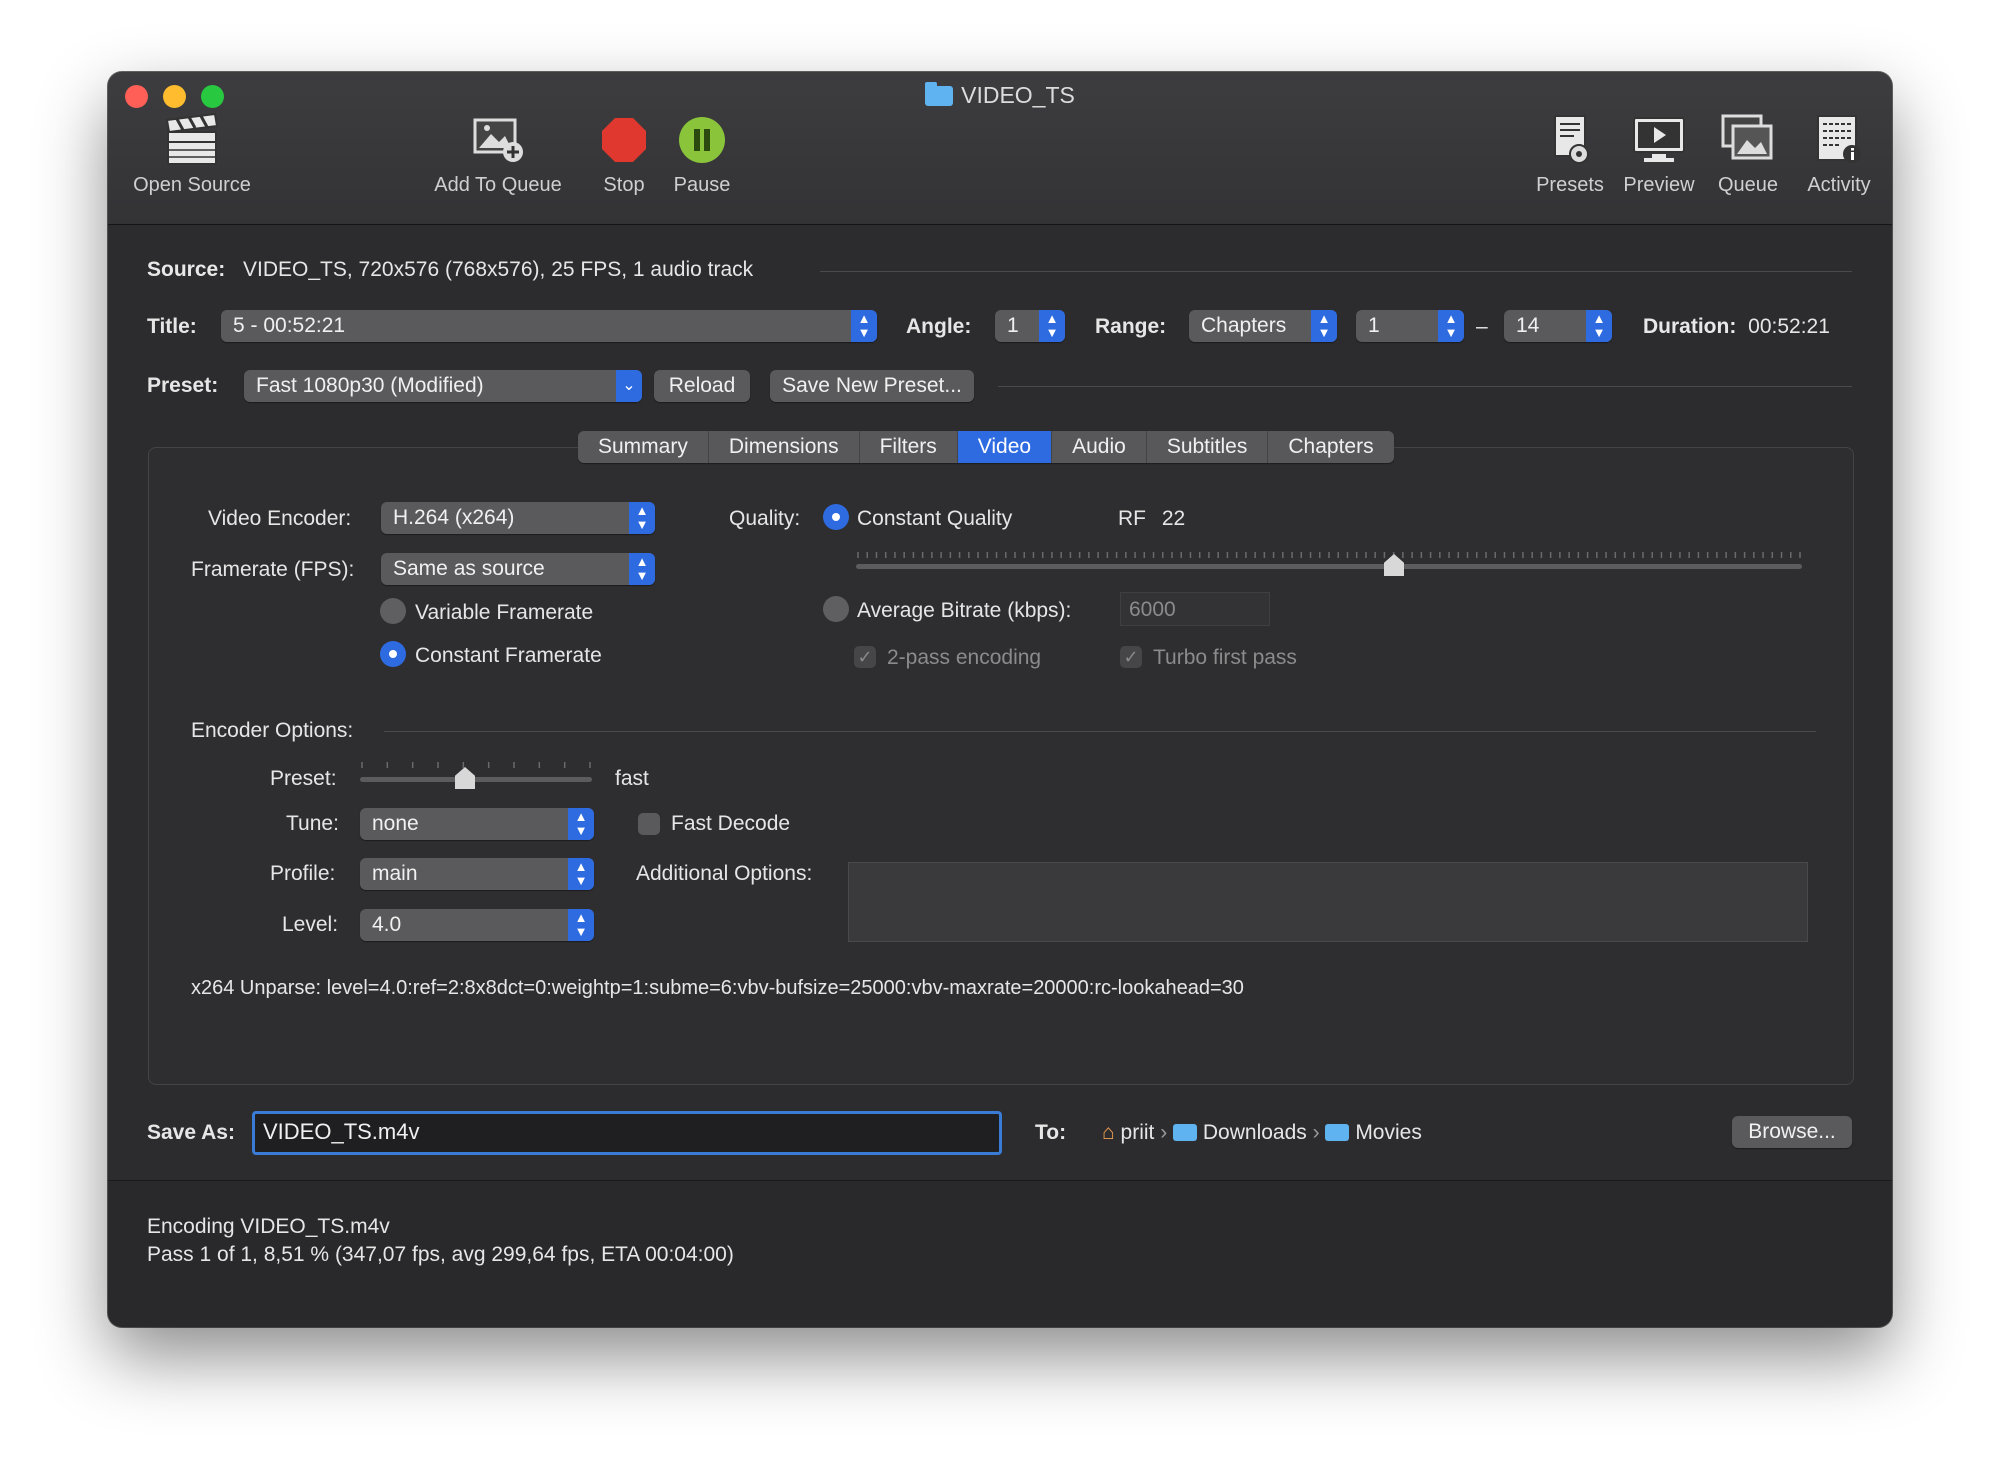 The height and width of the screenshot is (1469, 2000). What do you see at coordinates (1747, 137) in the screenshot?
I see `queue-icon` at bounding box center [1747, 137].